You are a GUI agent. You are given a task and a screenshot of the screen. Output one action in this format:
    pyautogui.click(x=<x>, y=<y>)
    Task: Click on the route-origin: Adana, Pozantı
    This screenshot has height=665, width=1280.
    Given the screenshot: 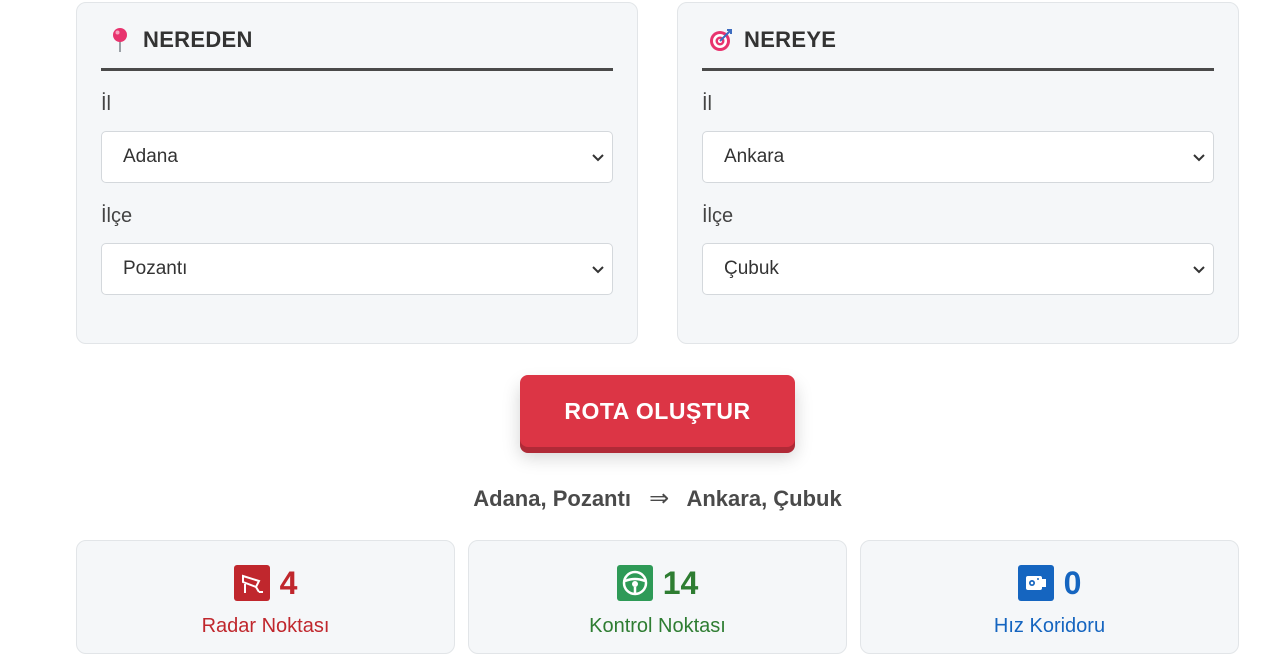 What is the action you would take?
    pyautogui.click(x=552, y=498)
    